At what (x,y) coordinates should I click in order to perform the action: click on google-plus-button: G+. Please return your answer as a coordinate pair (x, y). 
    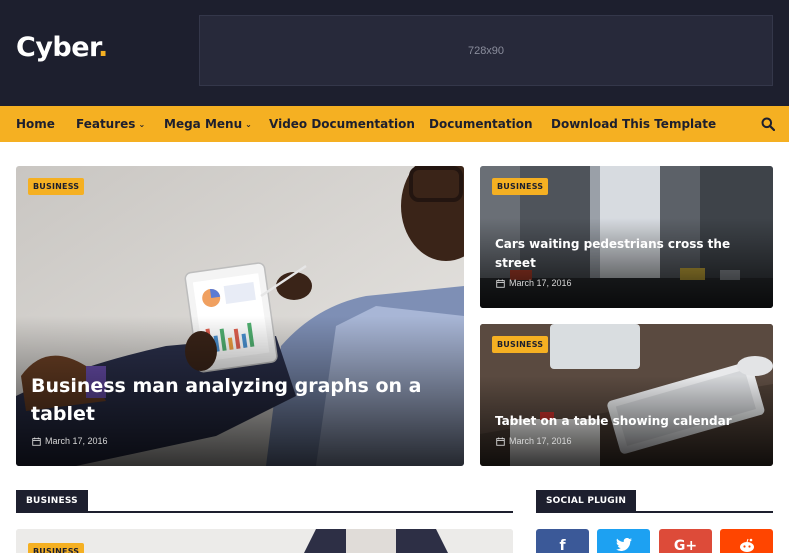
    Looking at the image, I should click on (685, 541).